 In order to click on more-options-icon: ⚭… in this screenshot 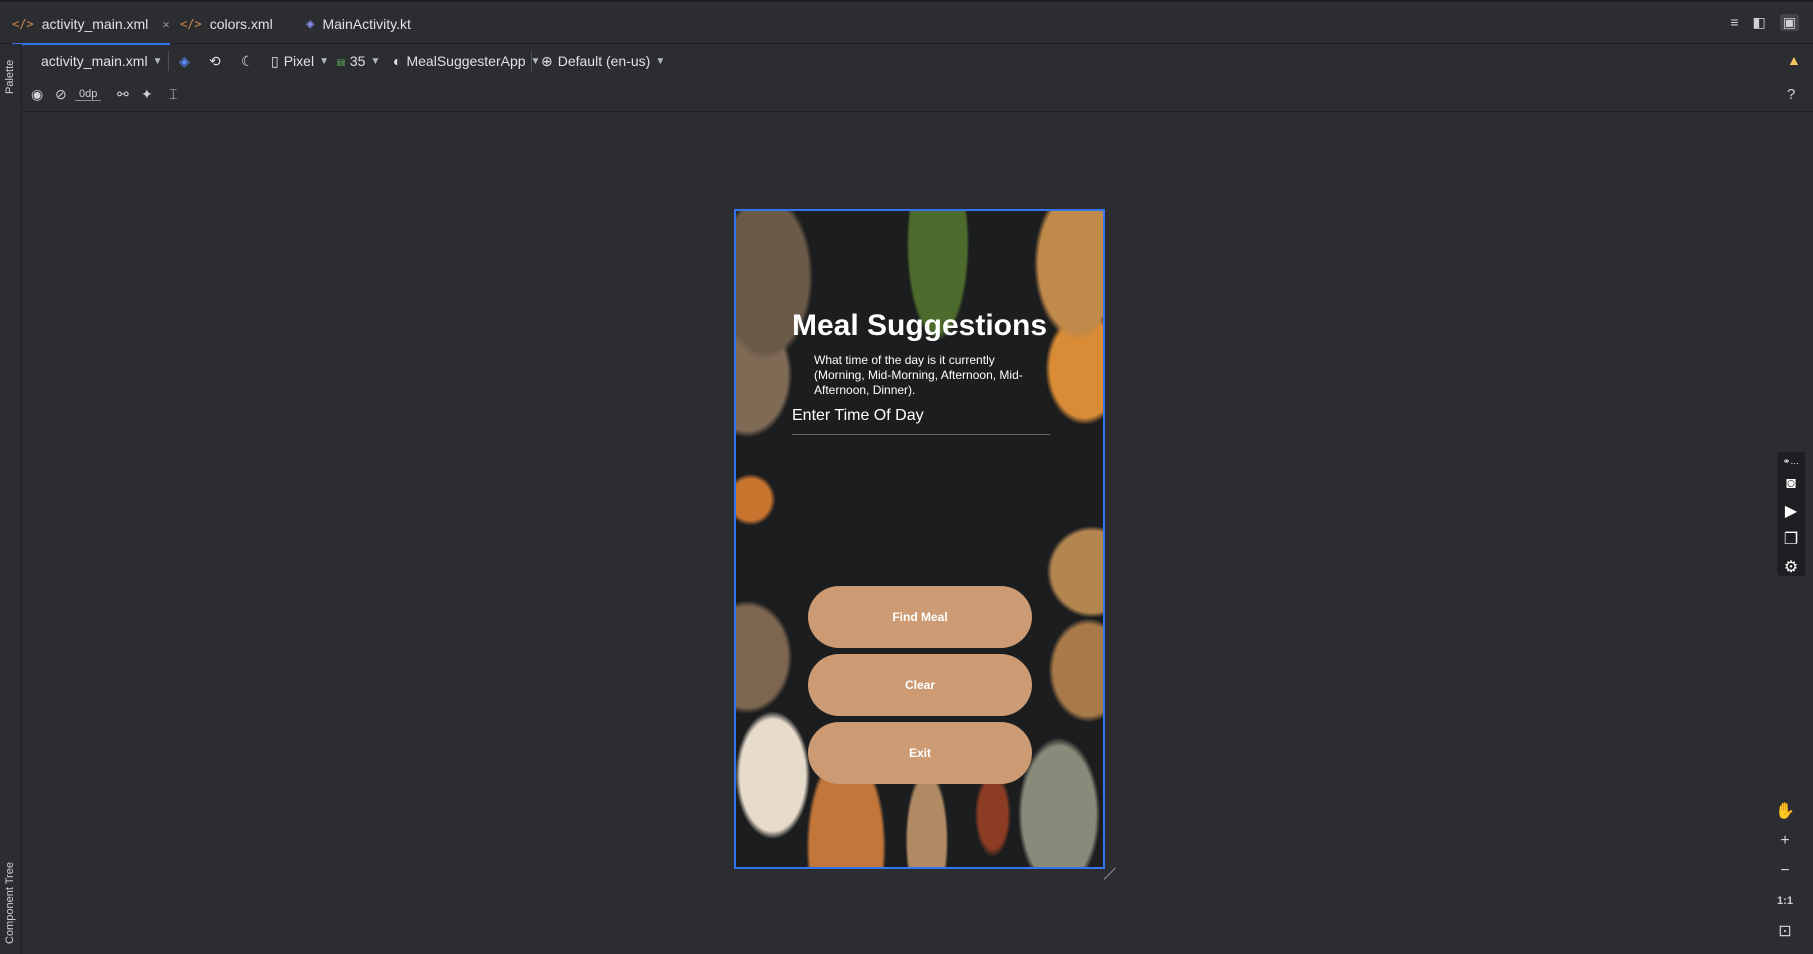, I will do `click(1791, 461)`.